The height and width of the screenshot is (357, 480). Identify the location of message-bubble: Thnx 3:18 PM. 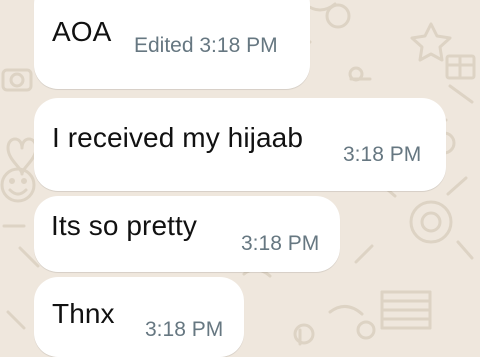
(139, 317).